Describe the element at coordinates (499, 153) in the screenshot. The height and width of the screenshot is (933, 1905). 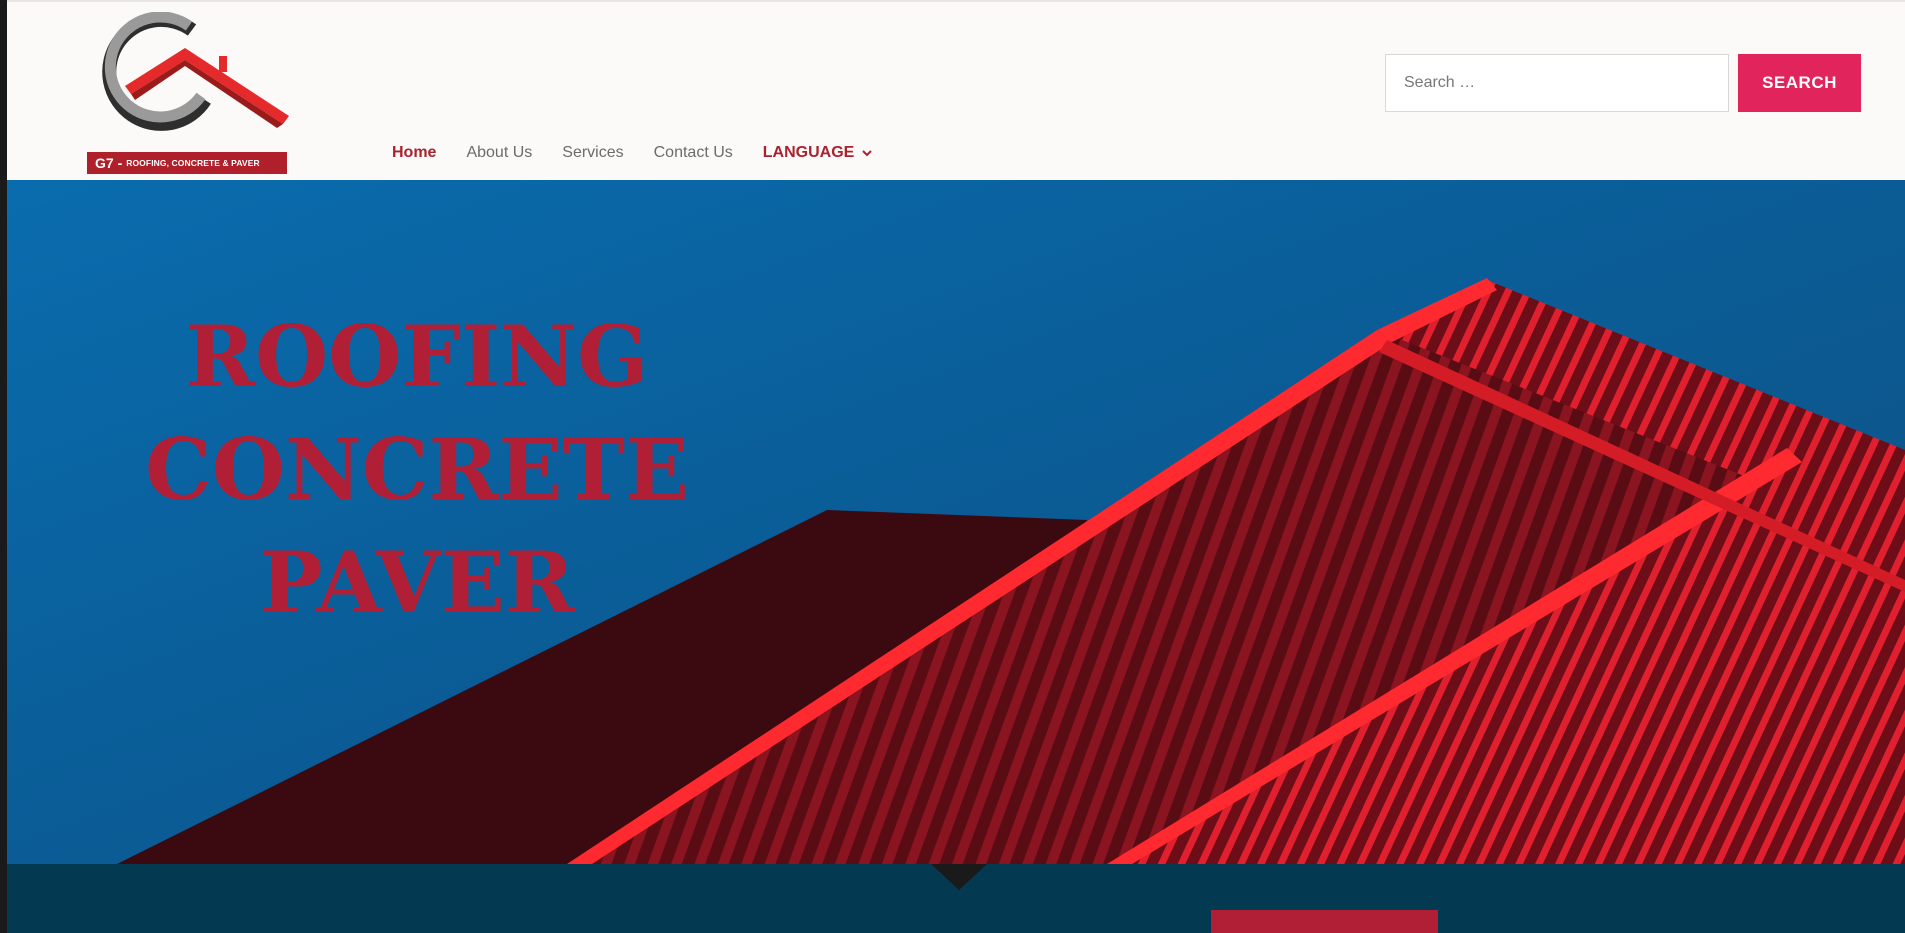
I see `nav-about-us: About Us` at that location.